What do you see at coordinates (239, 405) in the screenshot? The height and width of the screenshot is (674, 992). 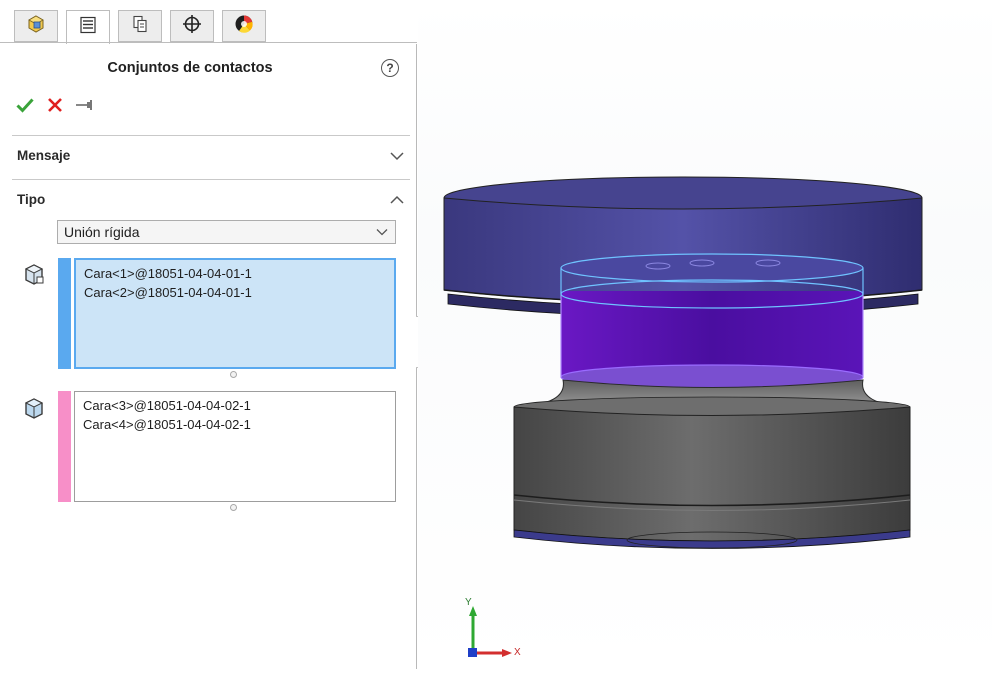 I see `list-item: Cara<3>@18051-04-04-02-1` at bounding box center [239, 405].